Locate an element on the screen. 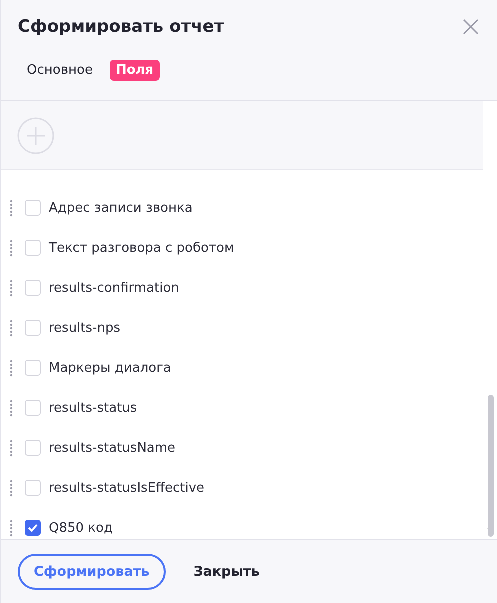 This screenshot has height=603, width=497. field-label: Адрес записи звонка is located at coordinates (121, 208).